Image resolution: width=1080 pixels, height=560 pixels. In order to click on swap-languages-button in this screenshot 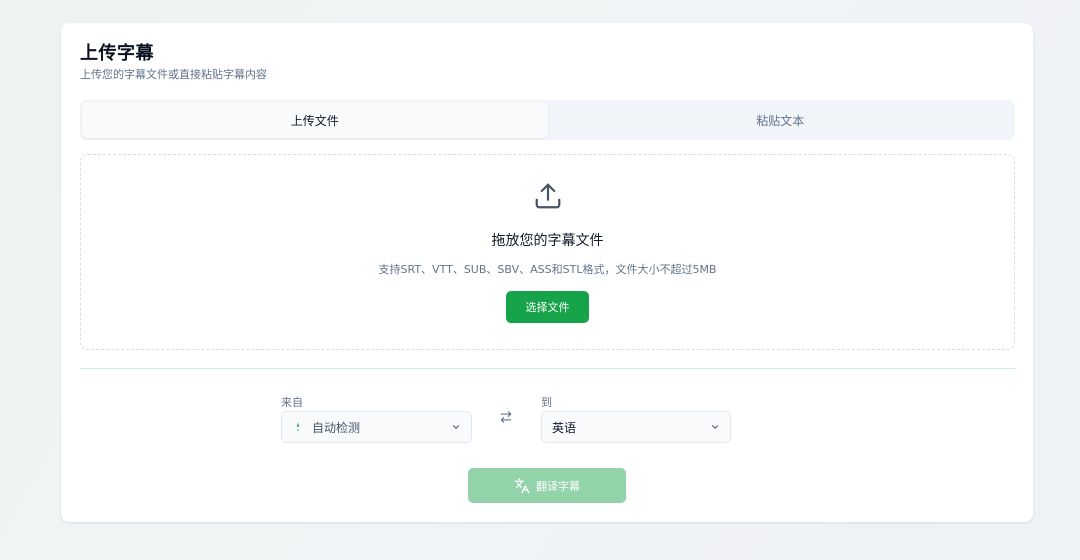, I will do `click(506, 417)`.